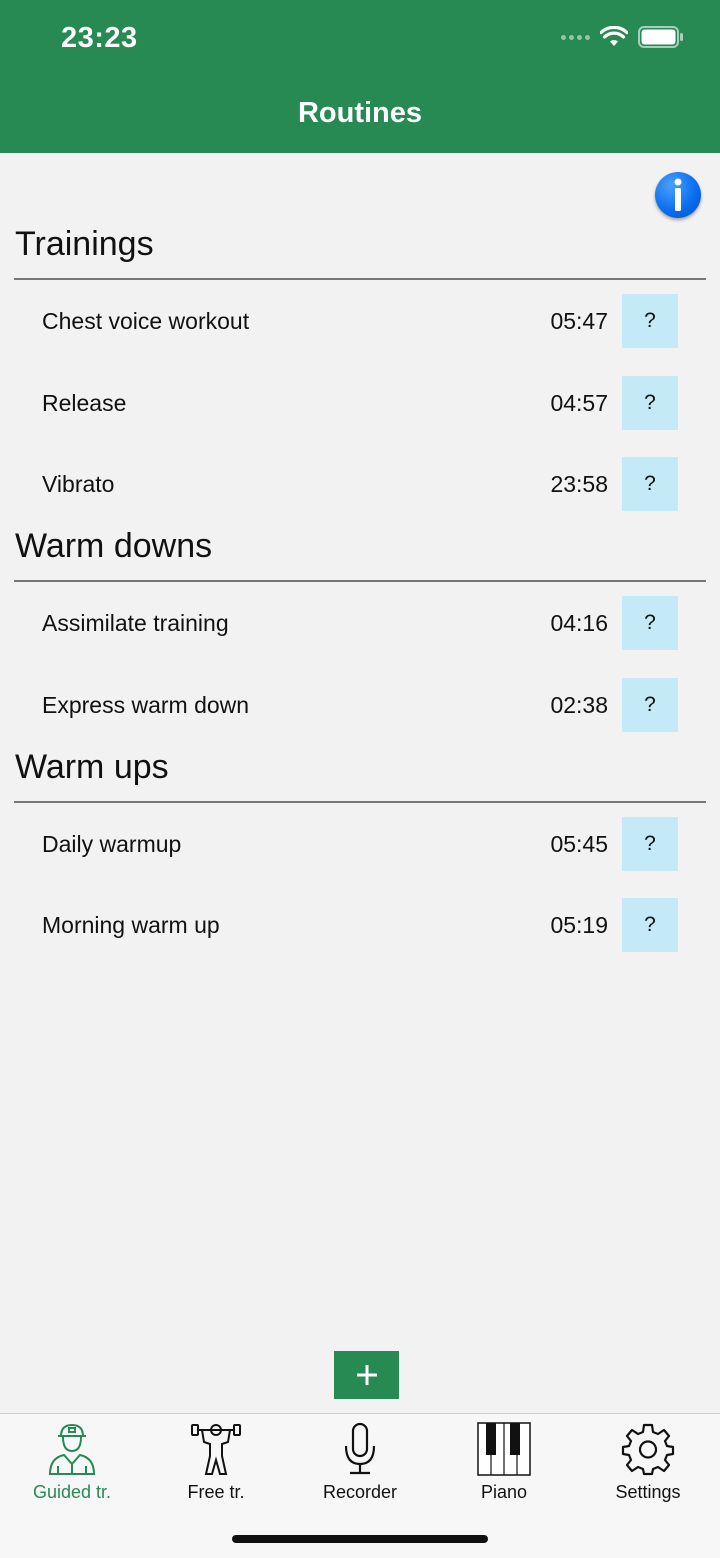 Image resolution: width=720 pixels, height=1558 pixels. I want to click on routine-row: Assimilate training 04:16 ?, so click(360, 624).